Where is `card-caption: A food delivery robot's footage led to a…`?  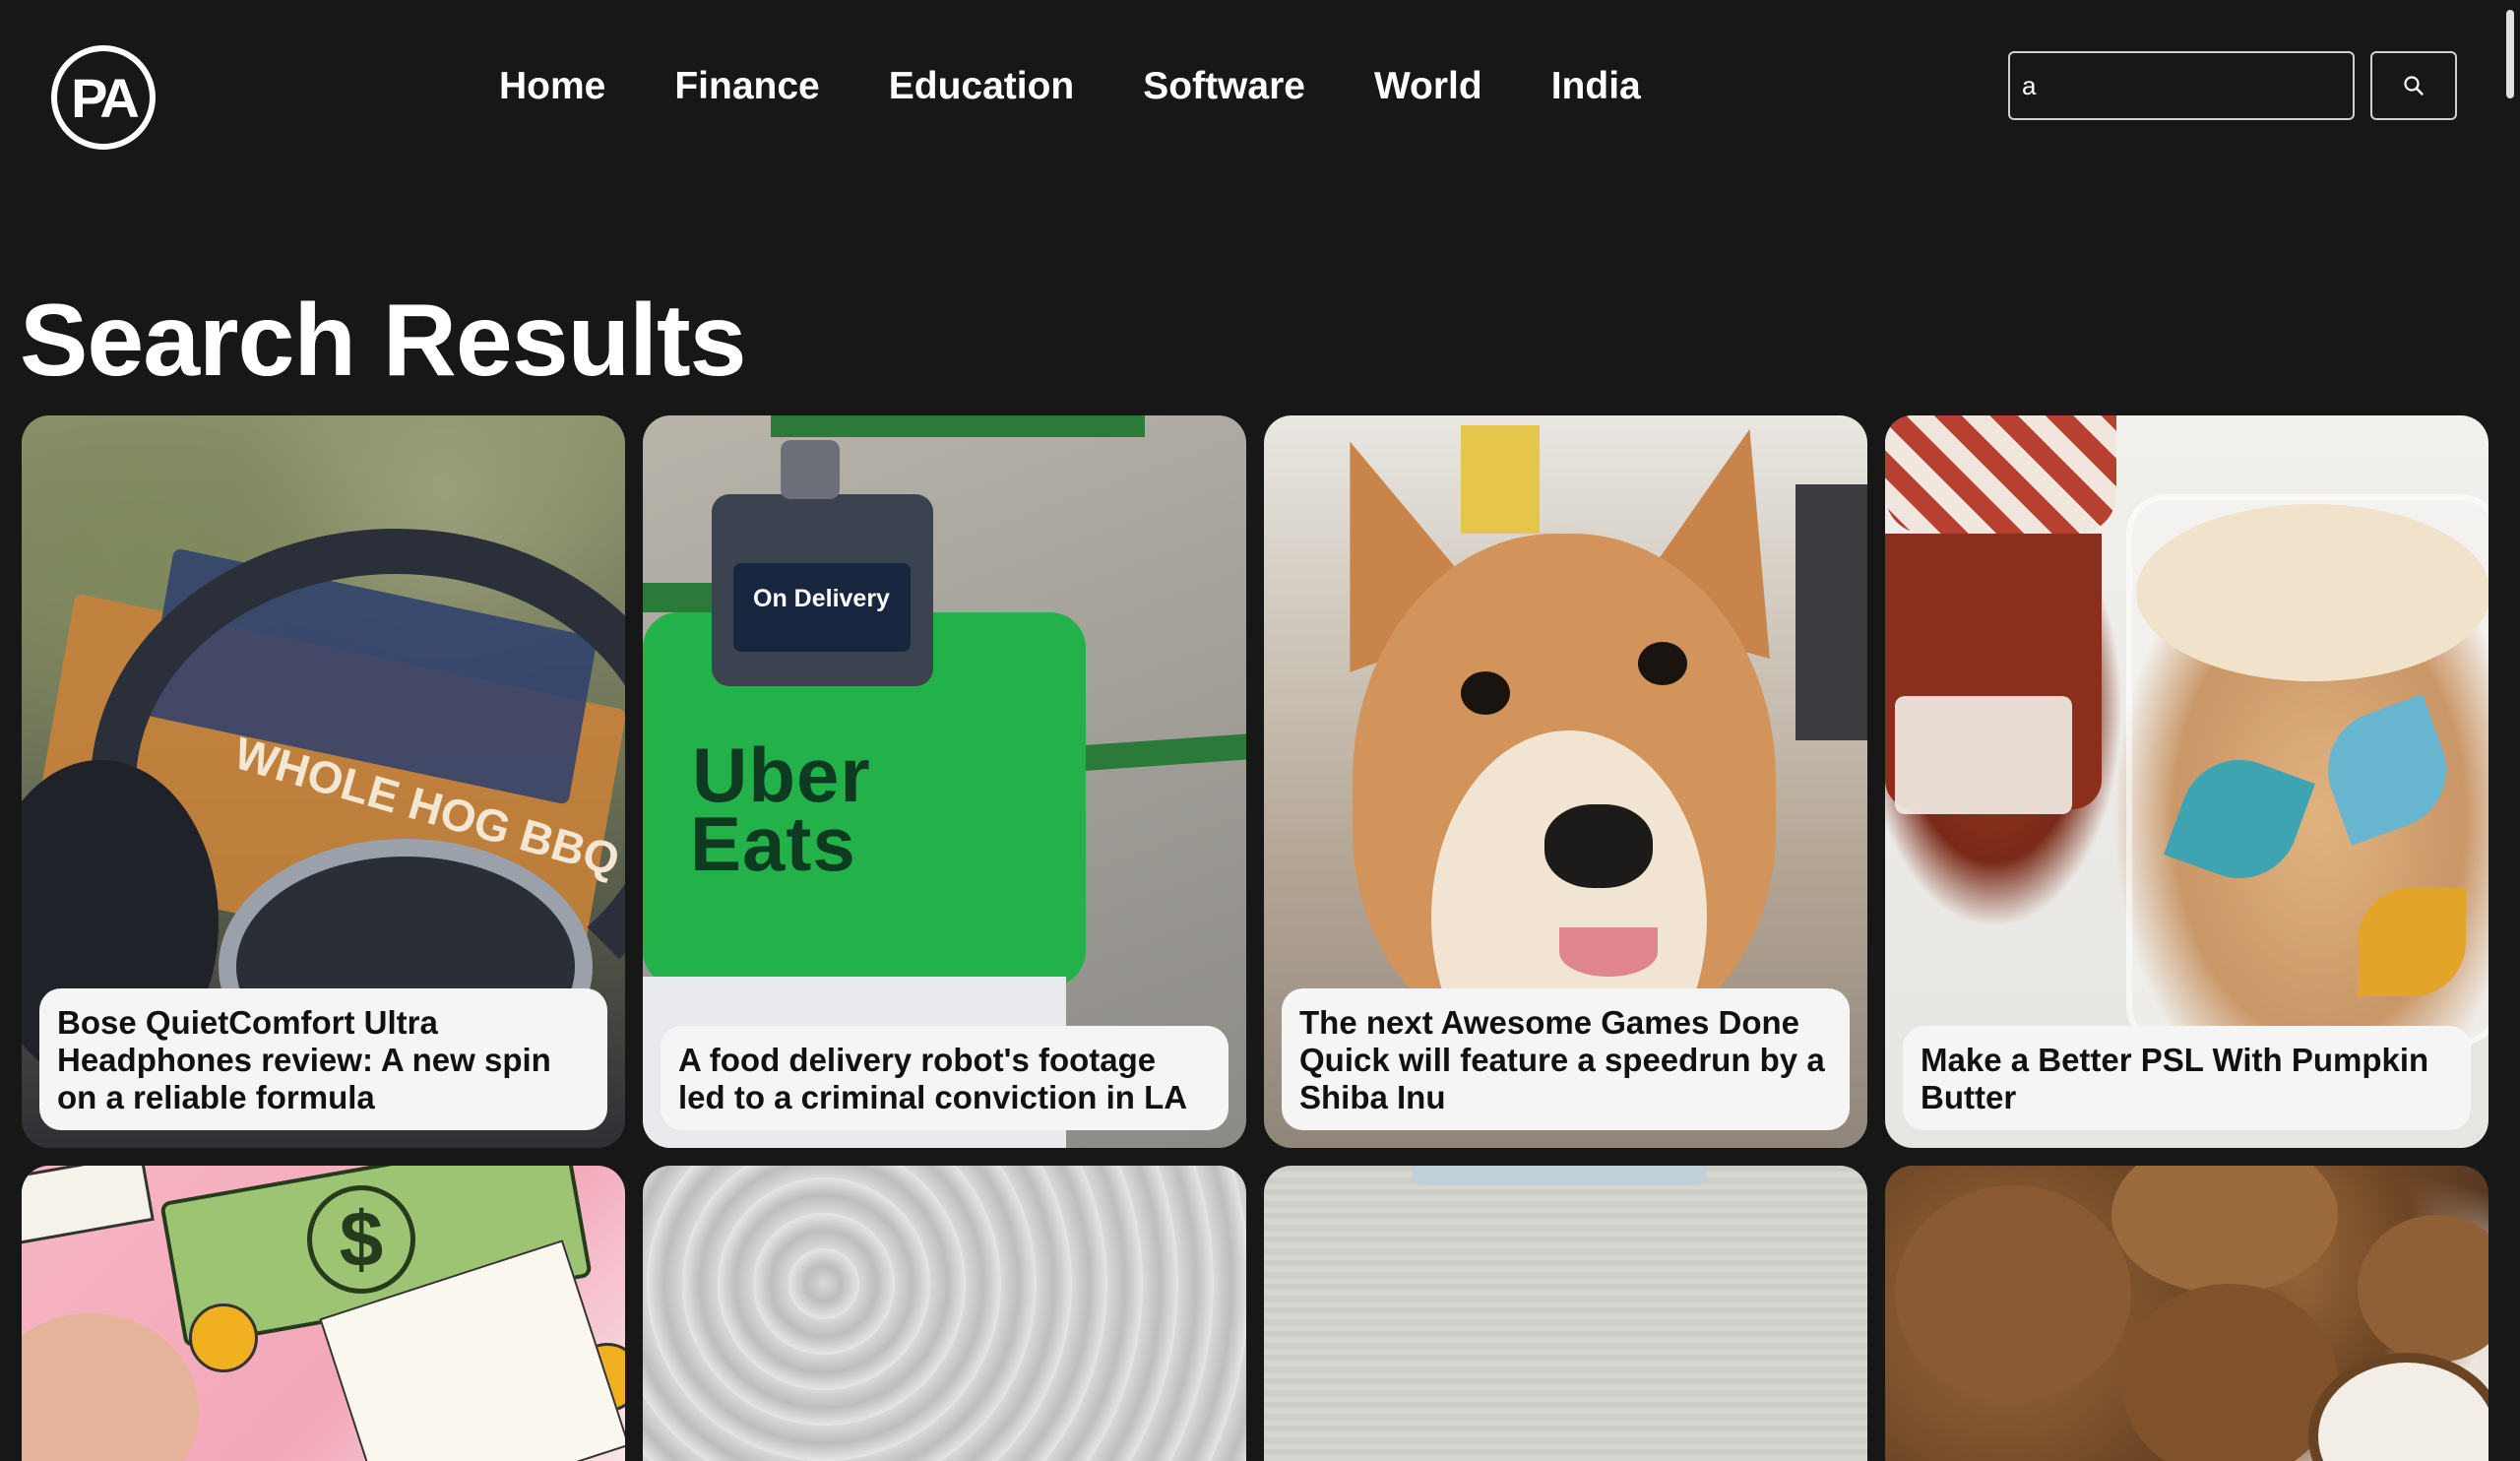 card-caption: A food delivery robot's footage led to a… is located at coordinates (944, 1078).